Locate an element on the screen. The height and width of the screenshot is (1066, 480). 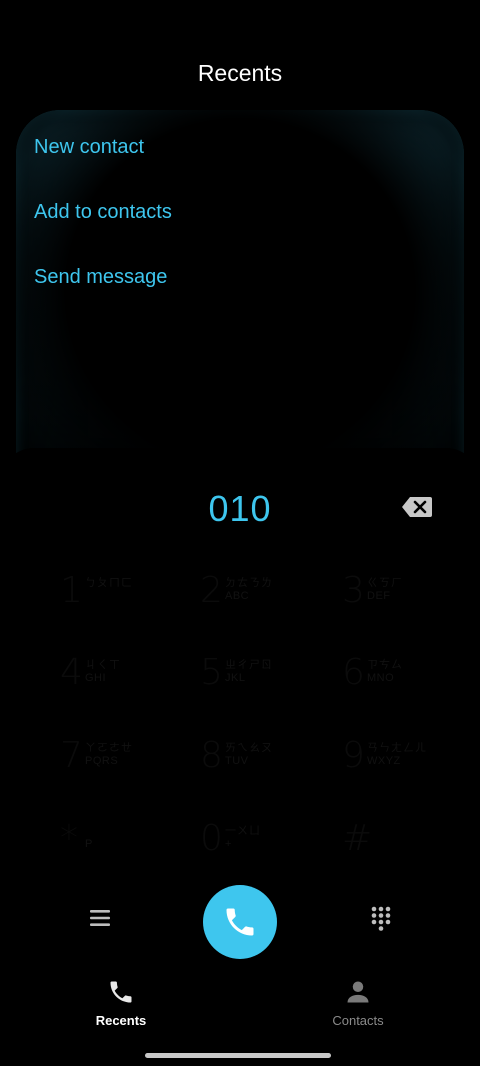
key-0: 0 一ㄨㄩ + is located at coordinates (275, 853).